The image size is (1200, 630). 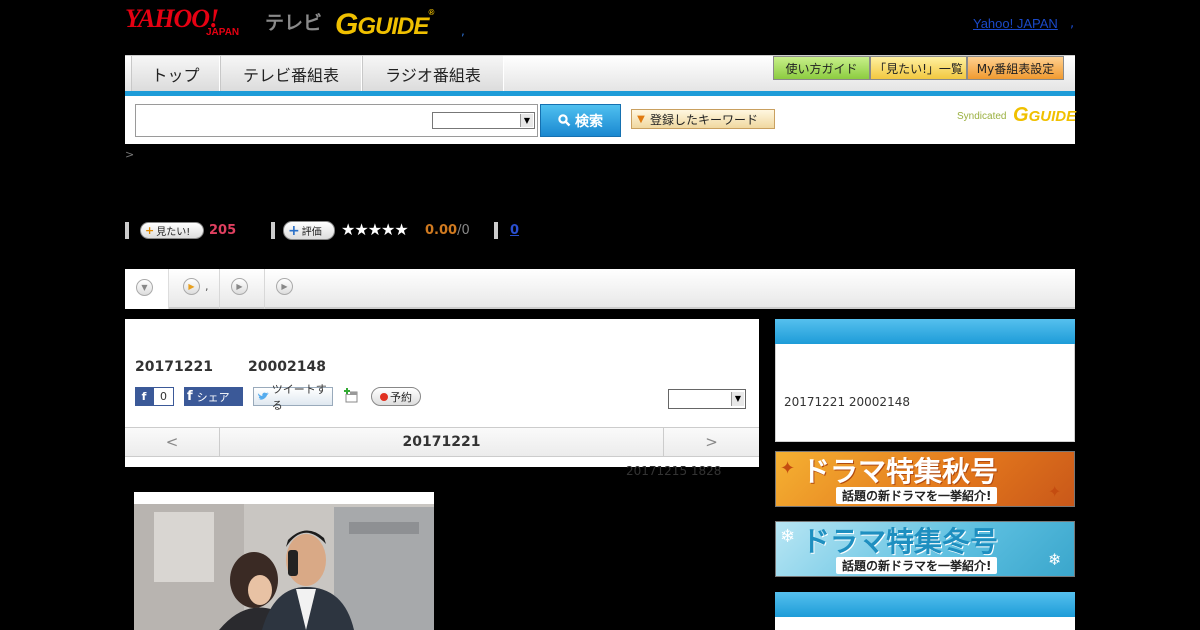 I want to click on syndicated-gguide-logo: GGUIDE, so click(x=1044, y=115).